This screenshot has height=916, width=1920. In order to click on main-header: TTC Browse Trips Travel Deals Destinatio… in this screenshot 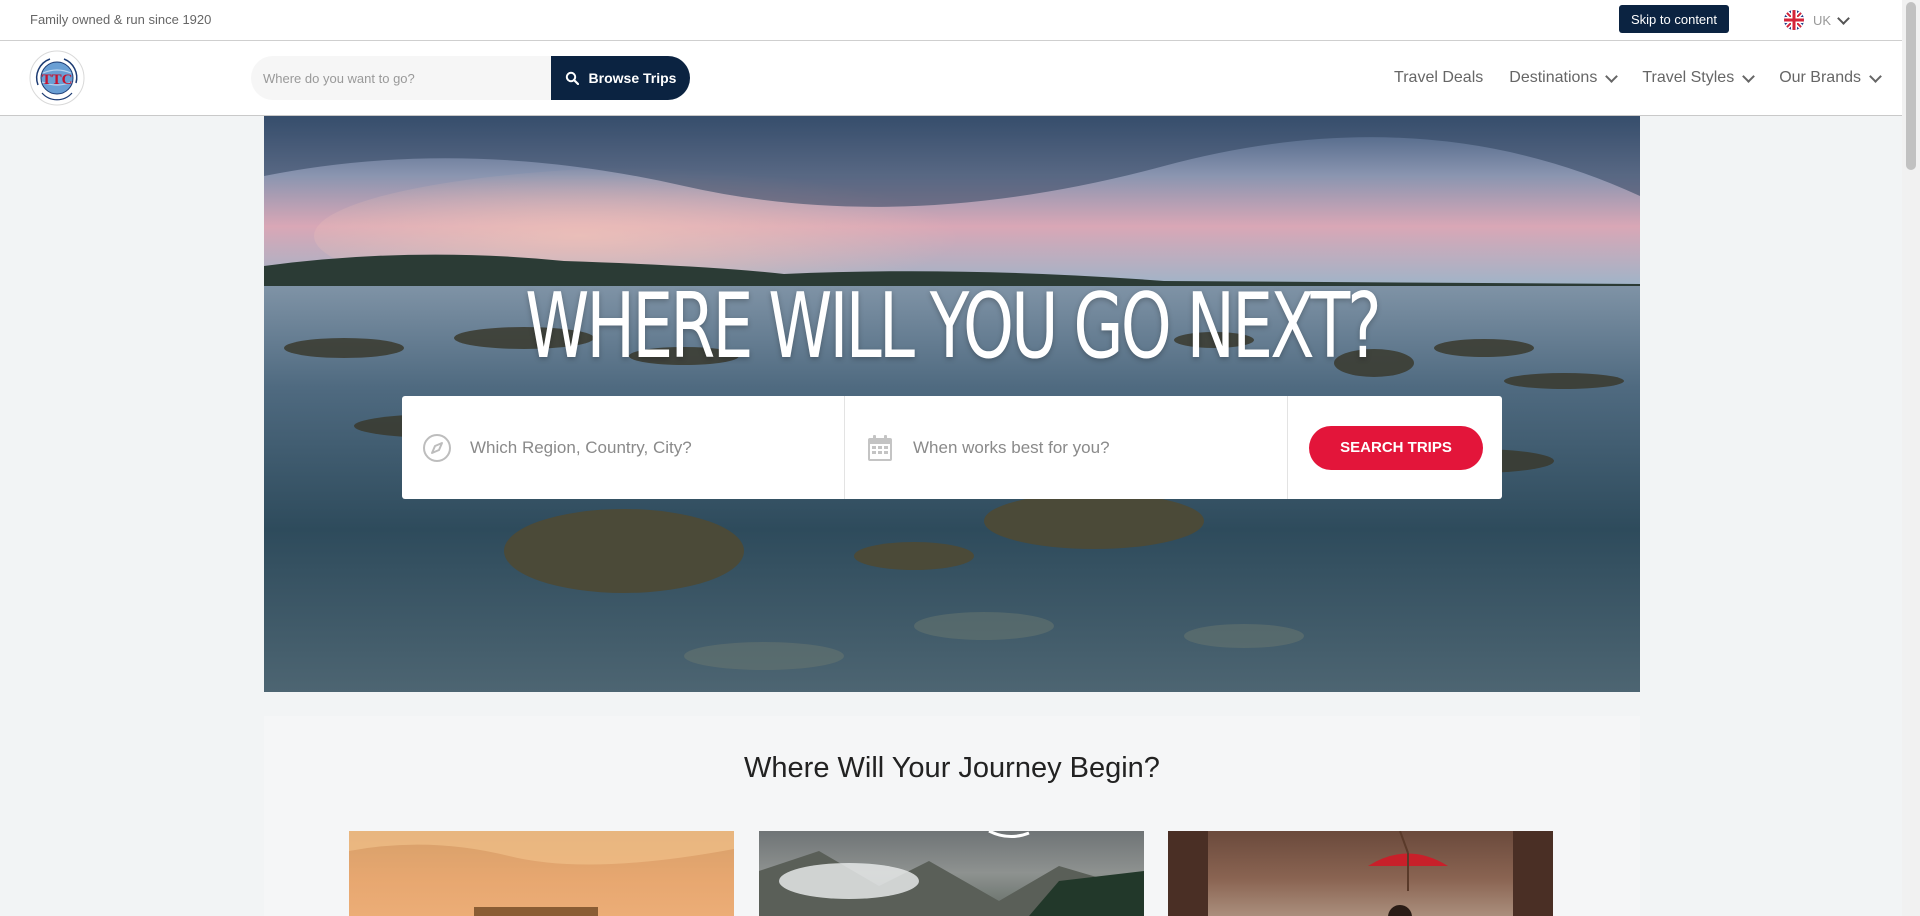, I will do `click(951, 78)`.